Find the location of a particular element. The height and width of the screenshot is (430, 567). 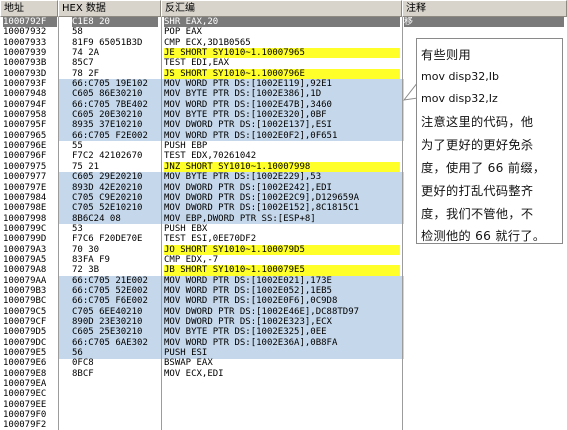

column-header-bar: 地址 HEX 数据 反汇编 注释 is located at coordinates (283, 8).